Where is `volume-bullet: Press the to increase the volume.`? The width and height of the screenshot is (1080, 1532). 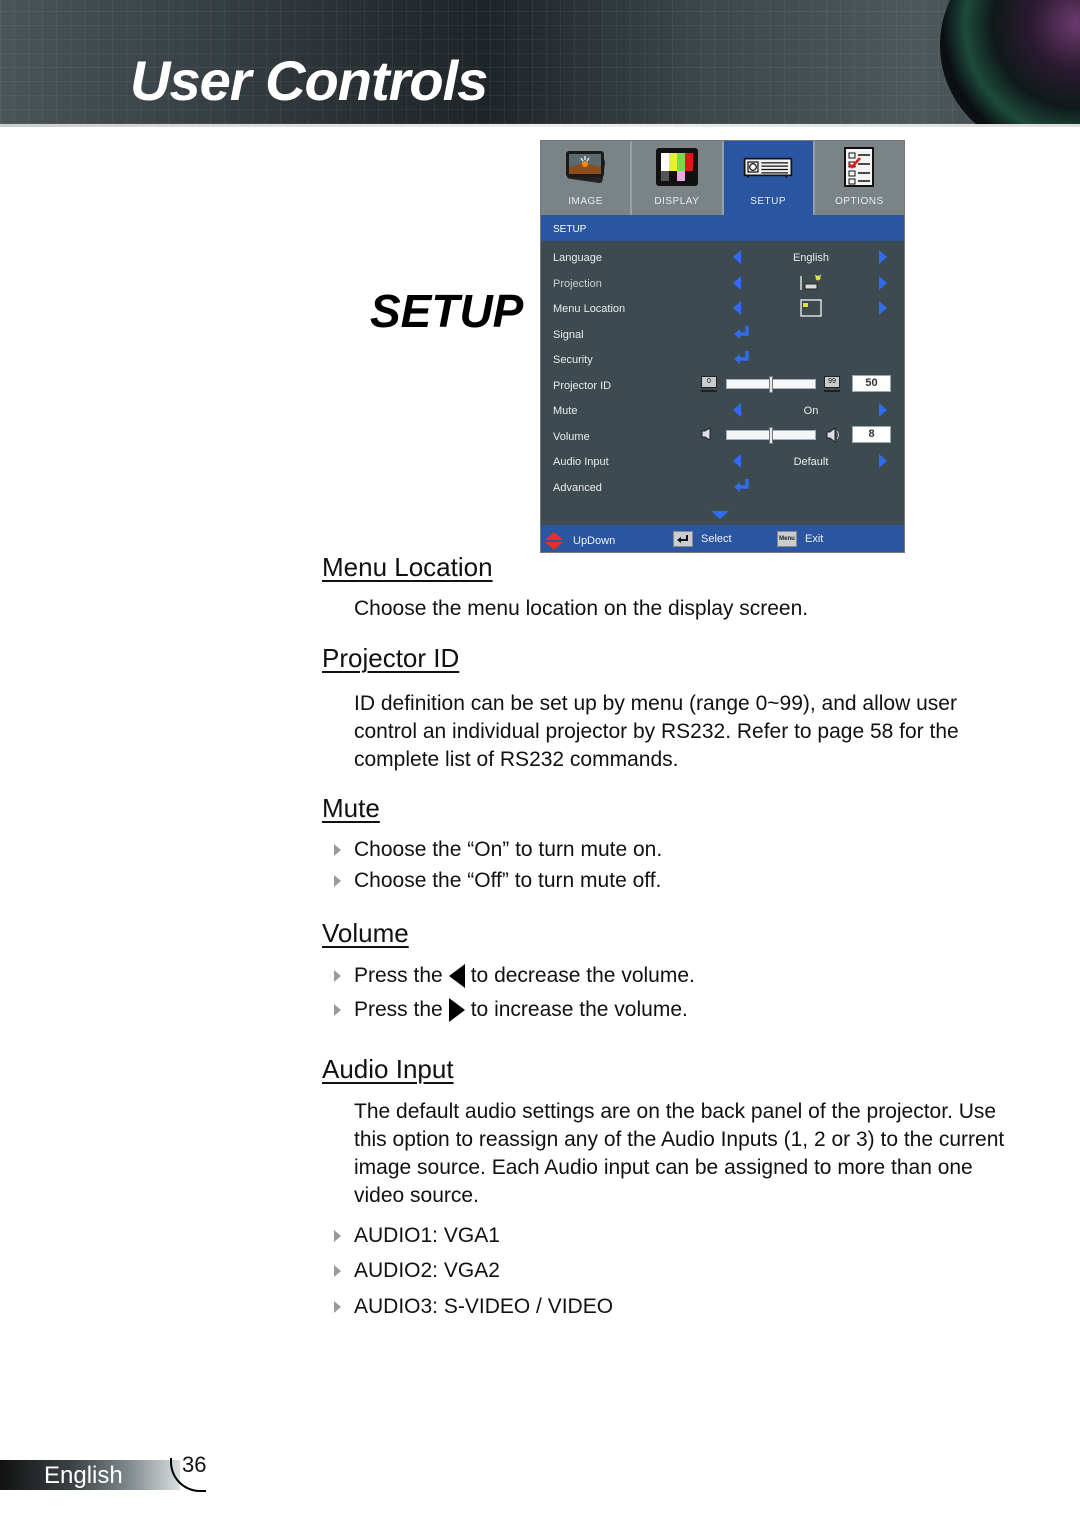
volume-bullet: Press the to increase the volume. is located at coordinates (511, 1010).